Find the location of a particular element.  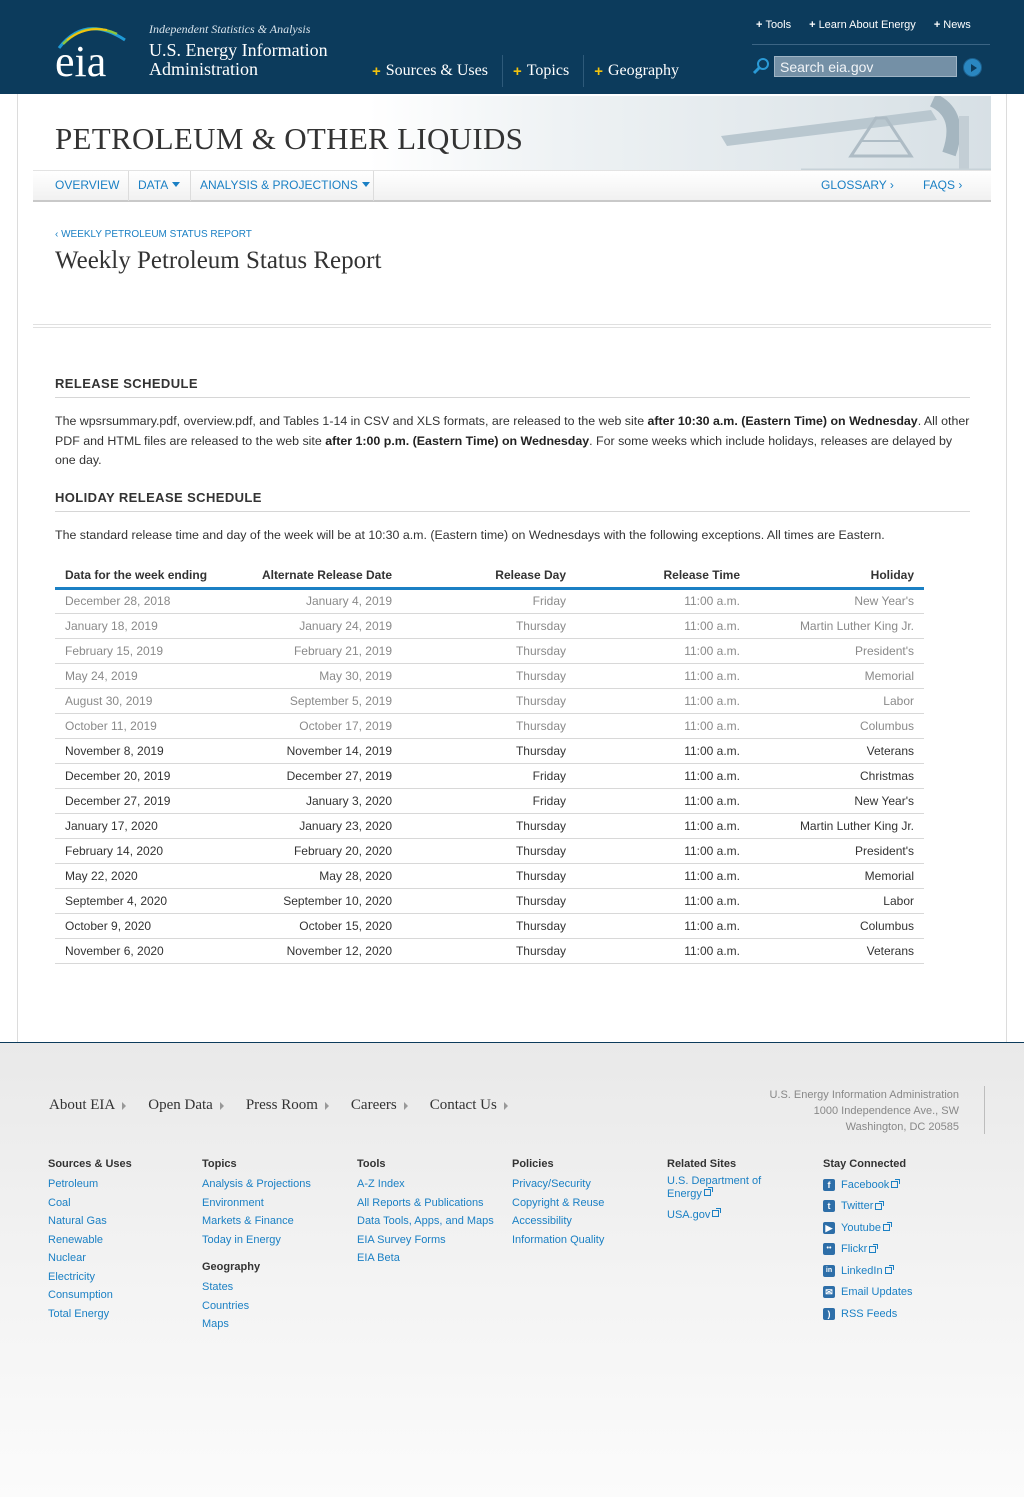

email-icon: ✉ is located at coordinates (829, 1292).